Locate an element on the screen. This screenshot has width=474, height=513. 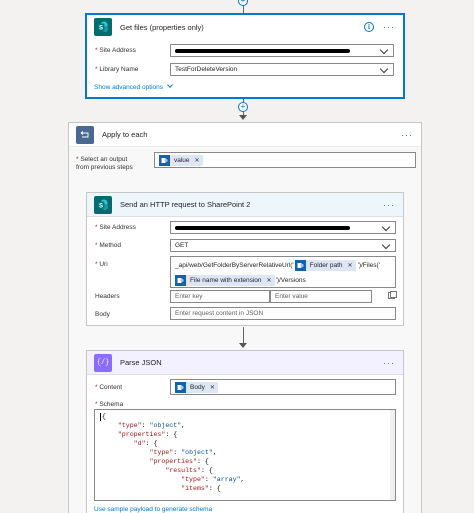
body-input: Enter request content in JSON is located at coordinates (283, 313).